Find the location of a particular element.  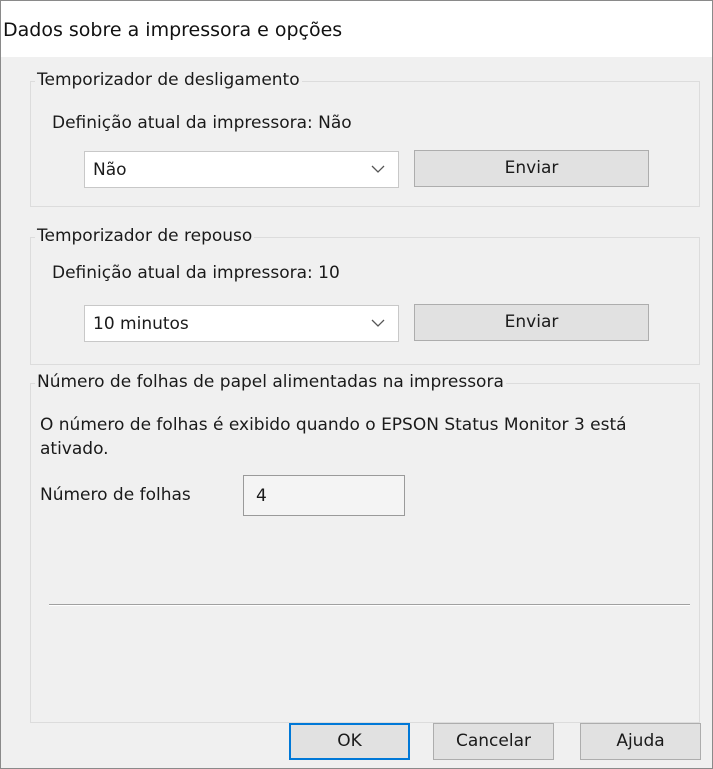

sheet-count-label: Número de folhas is located at coordinates (115, 495).